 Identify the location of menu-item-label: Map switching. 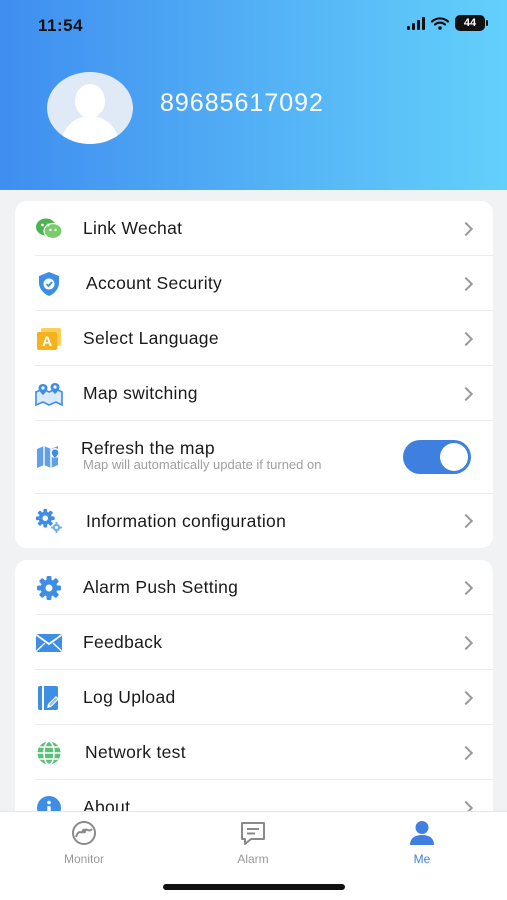
(140, 393).